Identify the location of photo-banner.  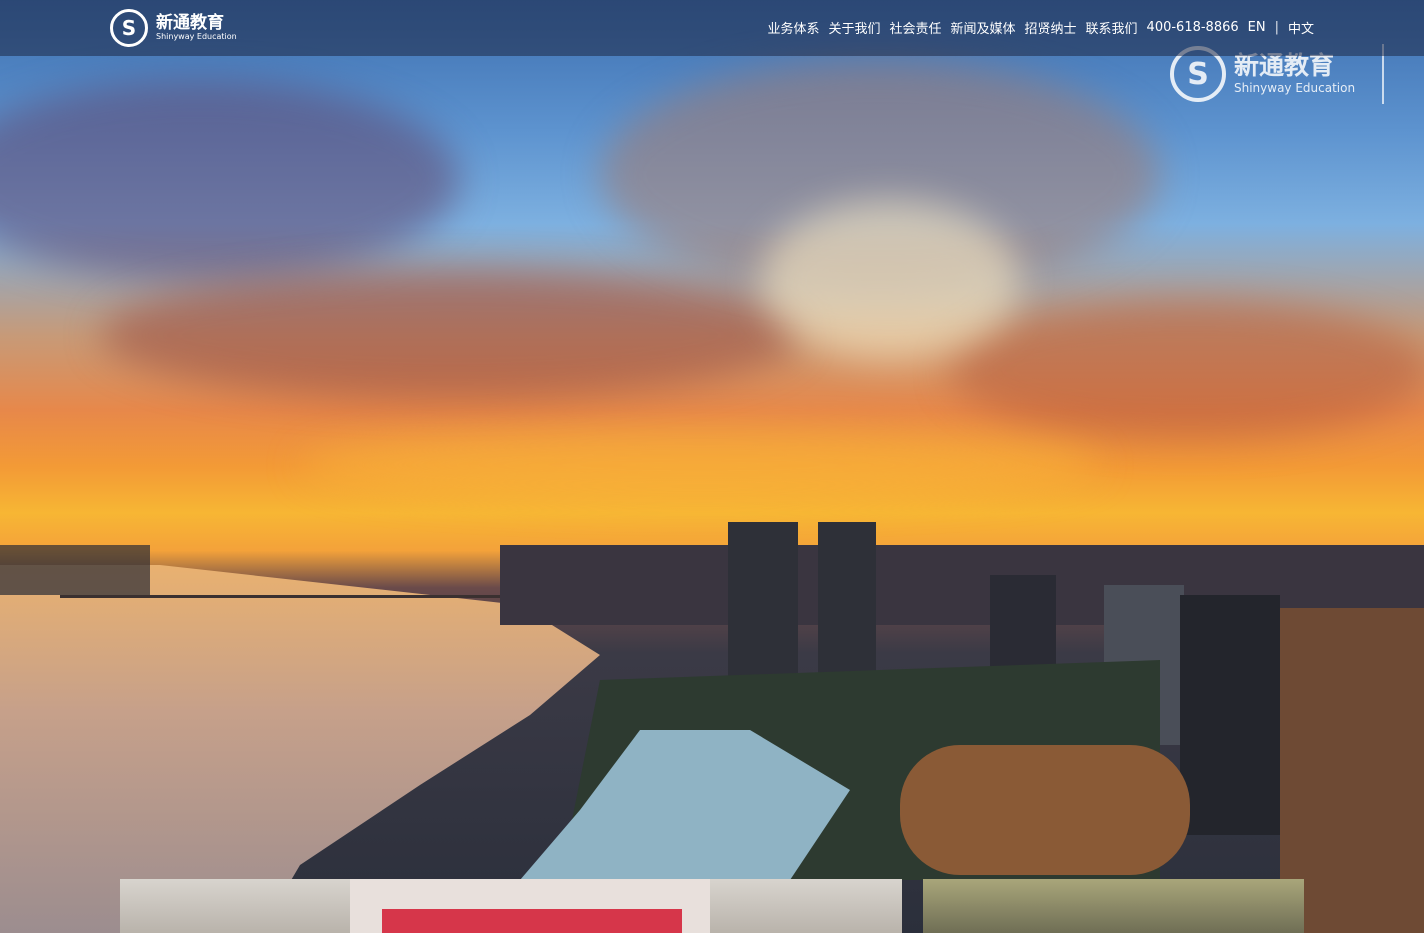
(532, 921).